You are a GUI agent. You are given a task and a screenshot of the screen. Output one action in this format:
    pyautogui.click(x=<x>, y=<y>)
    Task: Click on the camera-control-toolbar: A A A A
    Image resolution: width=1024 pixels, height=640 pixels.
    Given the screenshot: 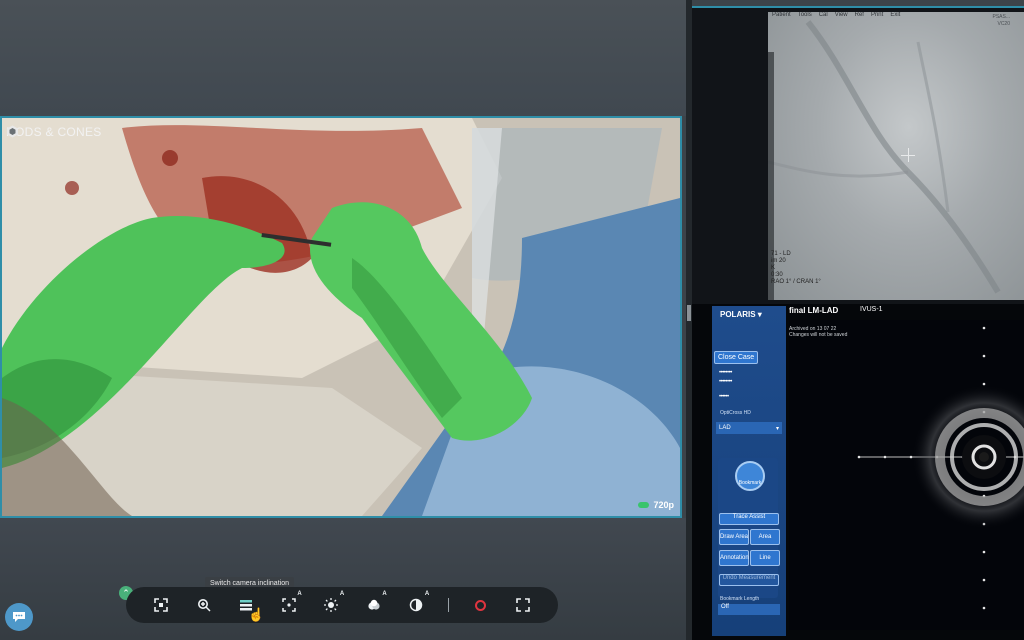 What is the action you would take?
    pyautogui.click(x=342, y=605)
    